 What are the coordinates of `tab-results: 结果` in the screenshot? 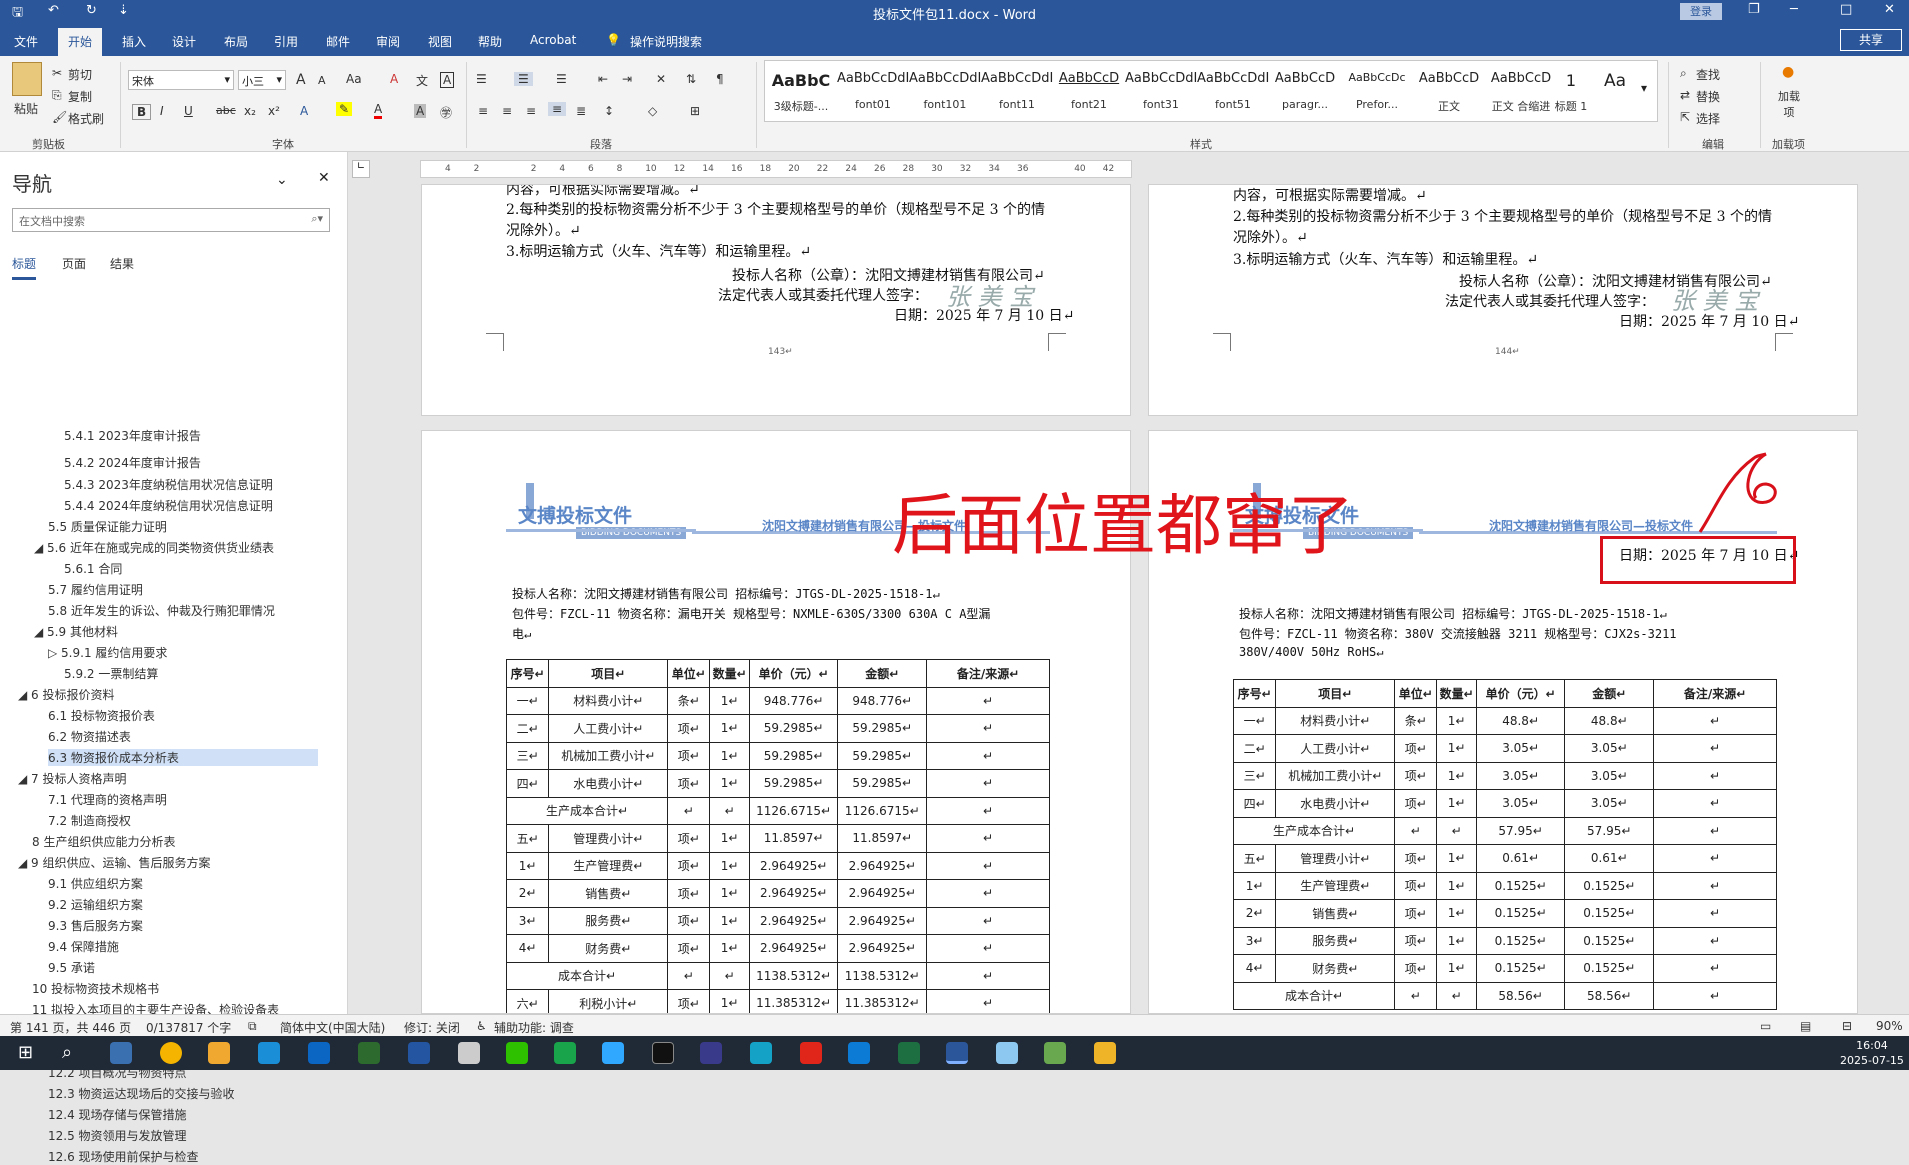 It's located at (122, 263).